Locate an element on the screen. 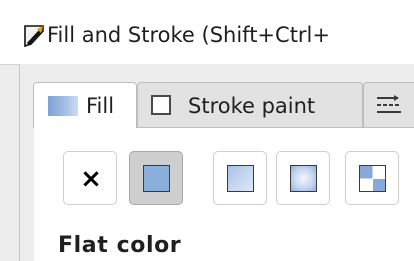 This screenshot has height=261, width=414. linear-gradient-icon is located at coordinates (240, 178).